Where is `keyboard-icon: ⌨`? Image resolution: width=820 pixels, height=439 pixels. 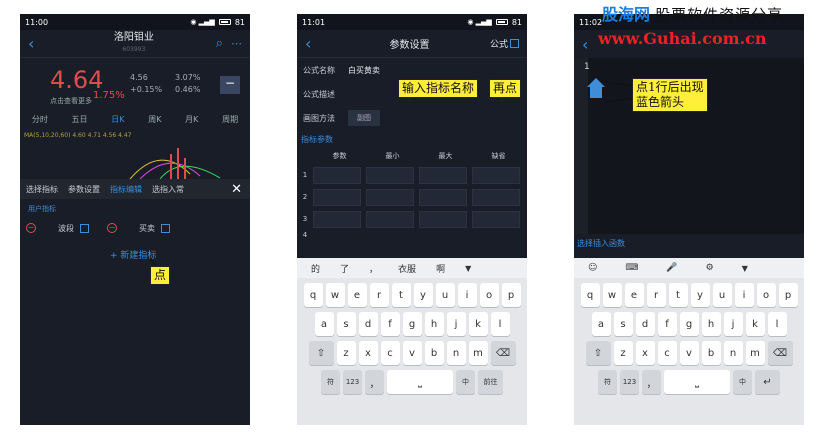
keyboard-icon: ⌨ is located at coordinates (631, 268).